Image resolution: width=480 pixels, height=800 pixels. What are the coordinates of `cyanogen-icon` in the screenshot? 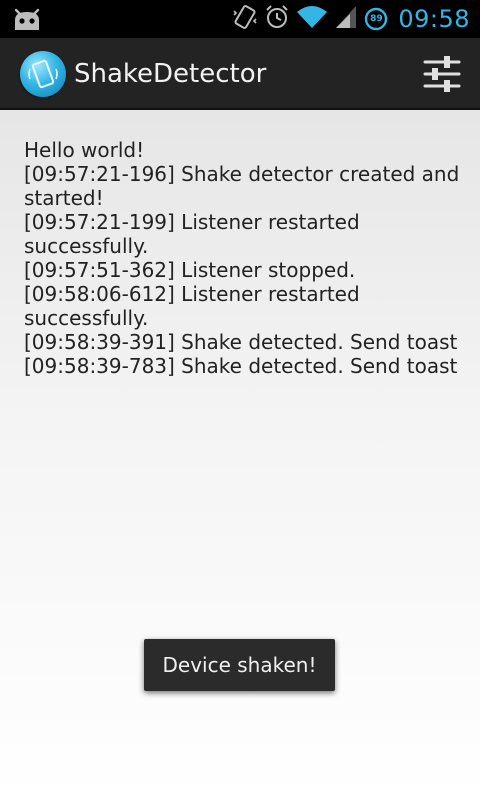 It's located at (27, 19).